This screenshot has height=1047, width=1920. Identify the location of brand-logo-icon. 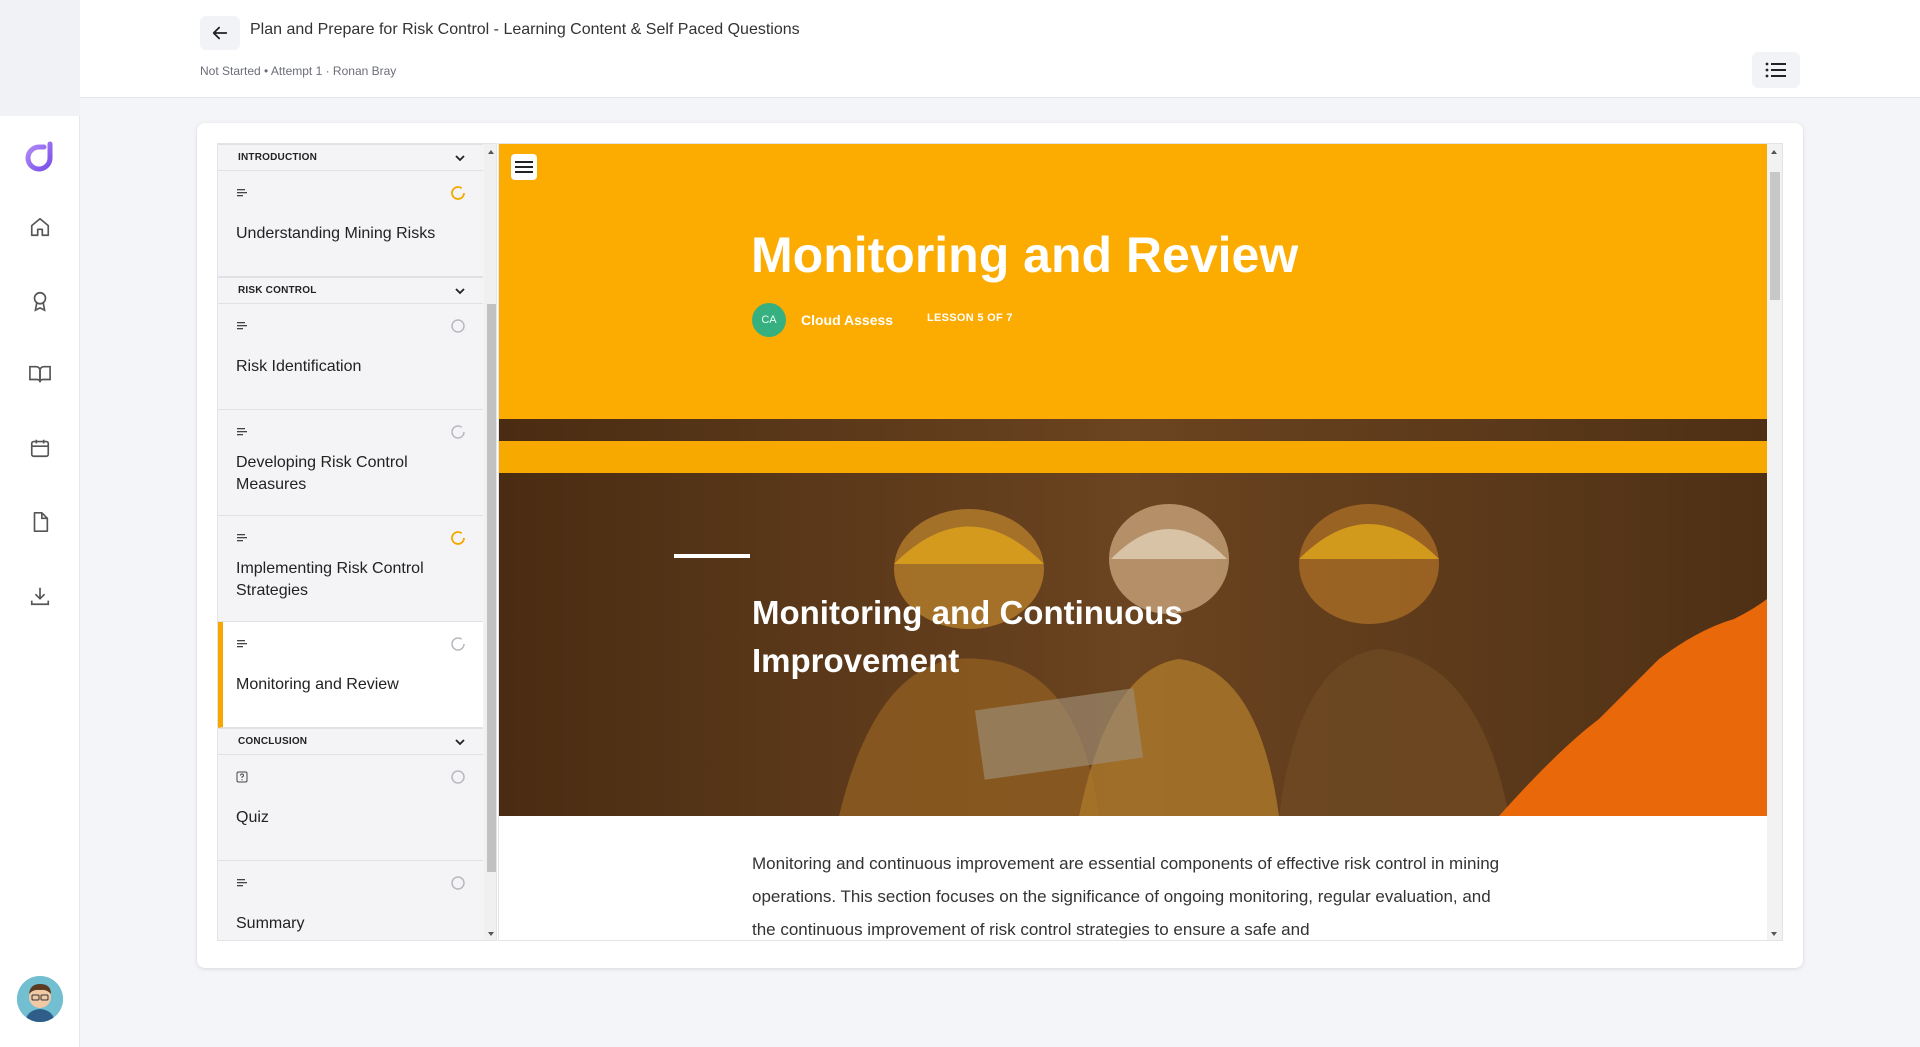
(40, 156).